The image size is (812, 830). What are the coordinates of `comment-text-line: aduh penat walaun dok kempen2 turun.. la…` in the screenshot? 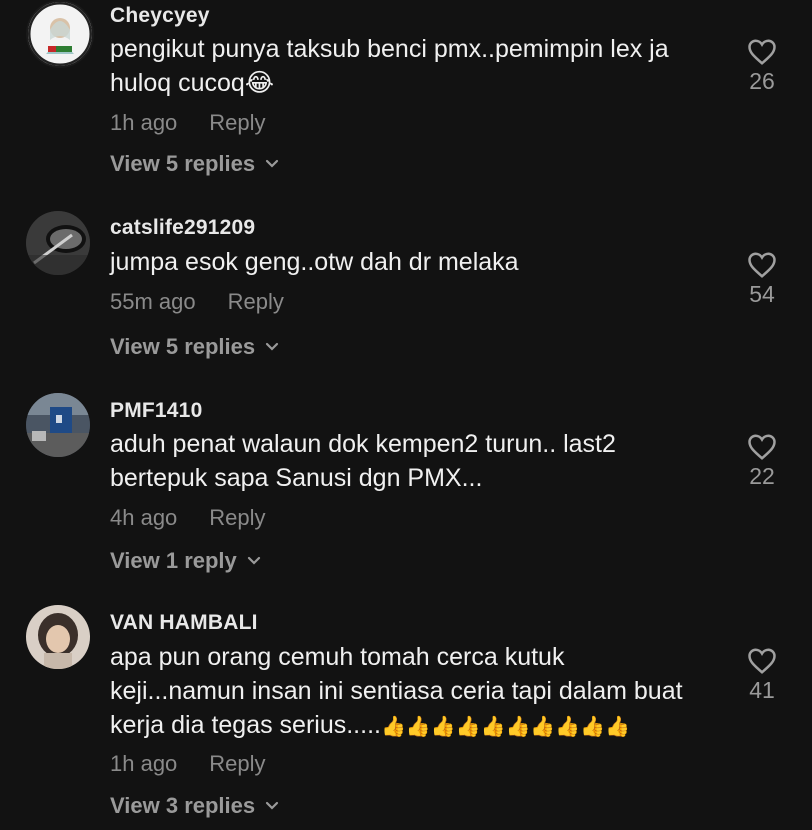 It's located at (363, 444).